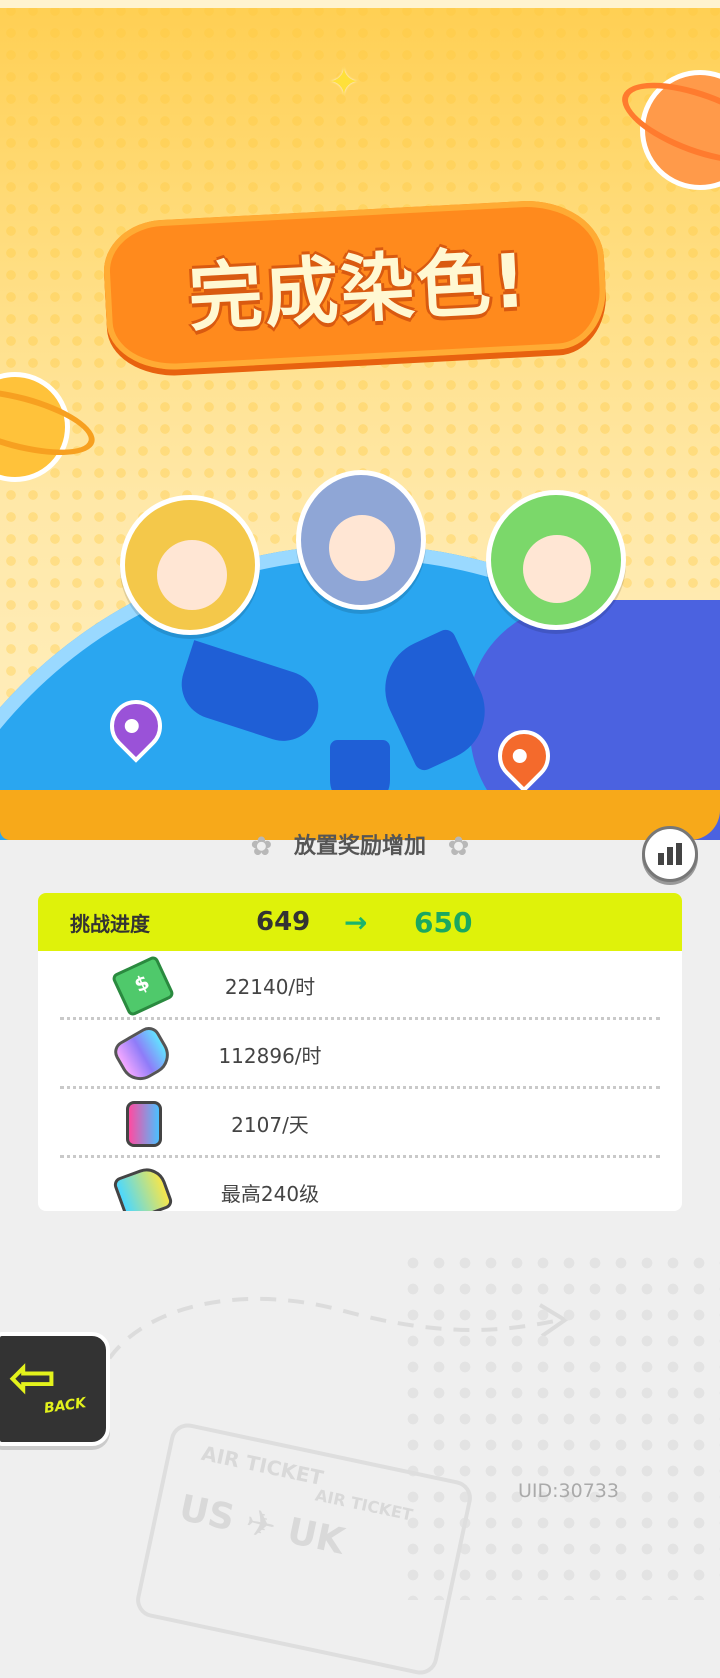  What do you see at coordinates (270, 1194) in the screenshot?
I see `reward-value: 最高240级` at bounding box center [270, 1194].